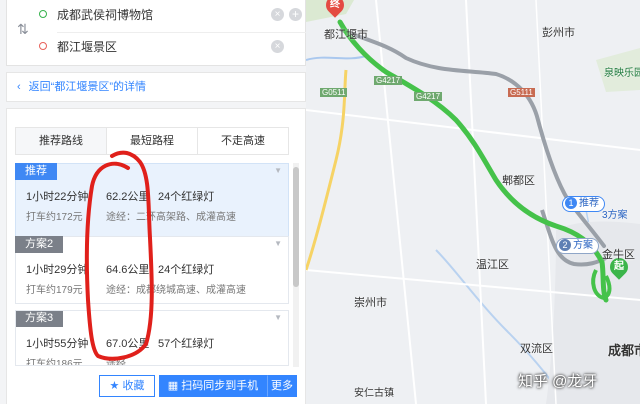 This screenshot has height=404, width=640. I want to click on route-pin-recommended: 1 推荐, so click(583, 204).